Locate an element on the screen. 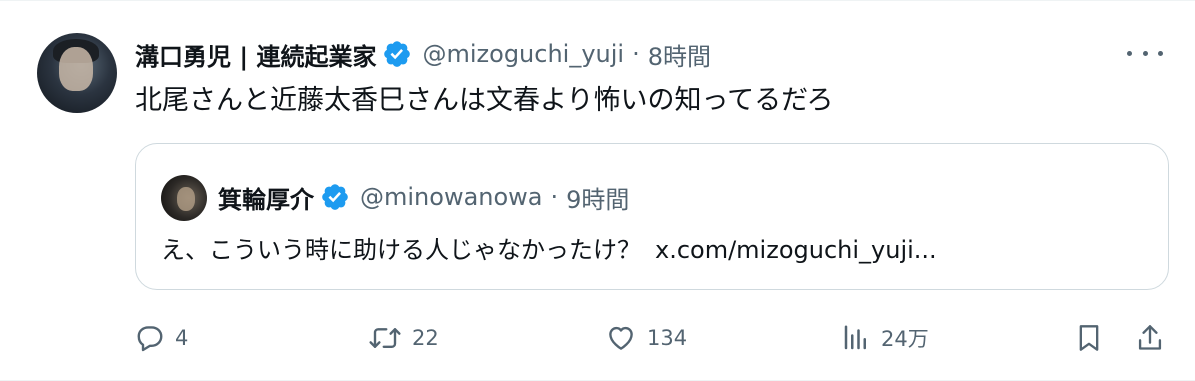 The height and width of the screenshot is (381, 1195). bookmark-icon is located at coordinates (1089, 338).